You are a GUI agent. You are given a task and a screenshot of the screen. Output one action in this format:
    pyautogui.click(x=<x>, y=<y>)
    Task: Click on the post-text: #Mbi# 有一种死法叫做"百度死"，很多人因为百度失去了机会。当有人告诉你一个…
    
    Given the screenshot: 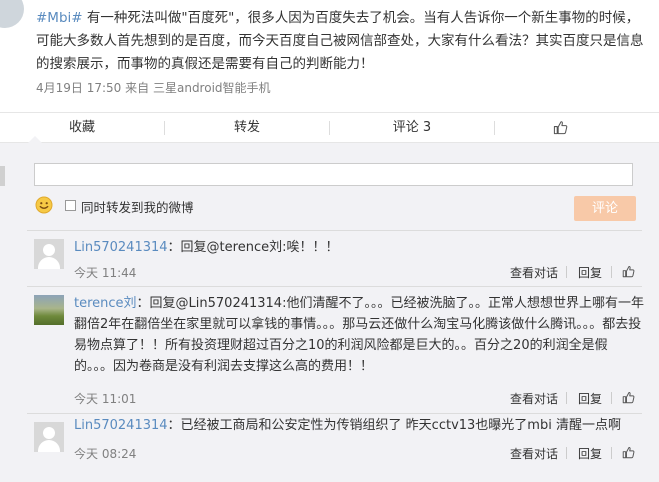 What is the action you would take?
    pyautogui.click(x=342, y=41)
    